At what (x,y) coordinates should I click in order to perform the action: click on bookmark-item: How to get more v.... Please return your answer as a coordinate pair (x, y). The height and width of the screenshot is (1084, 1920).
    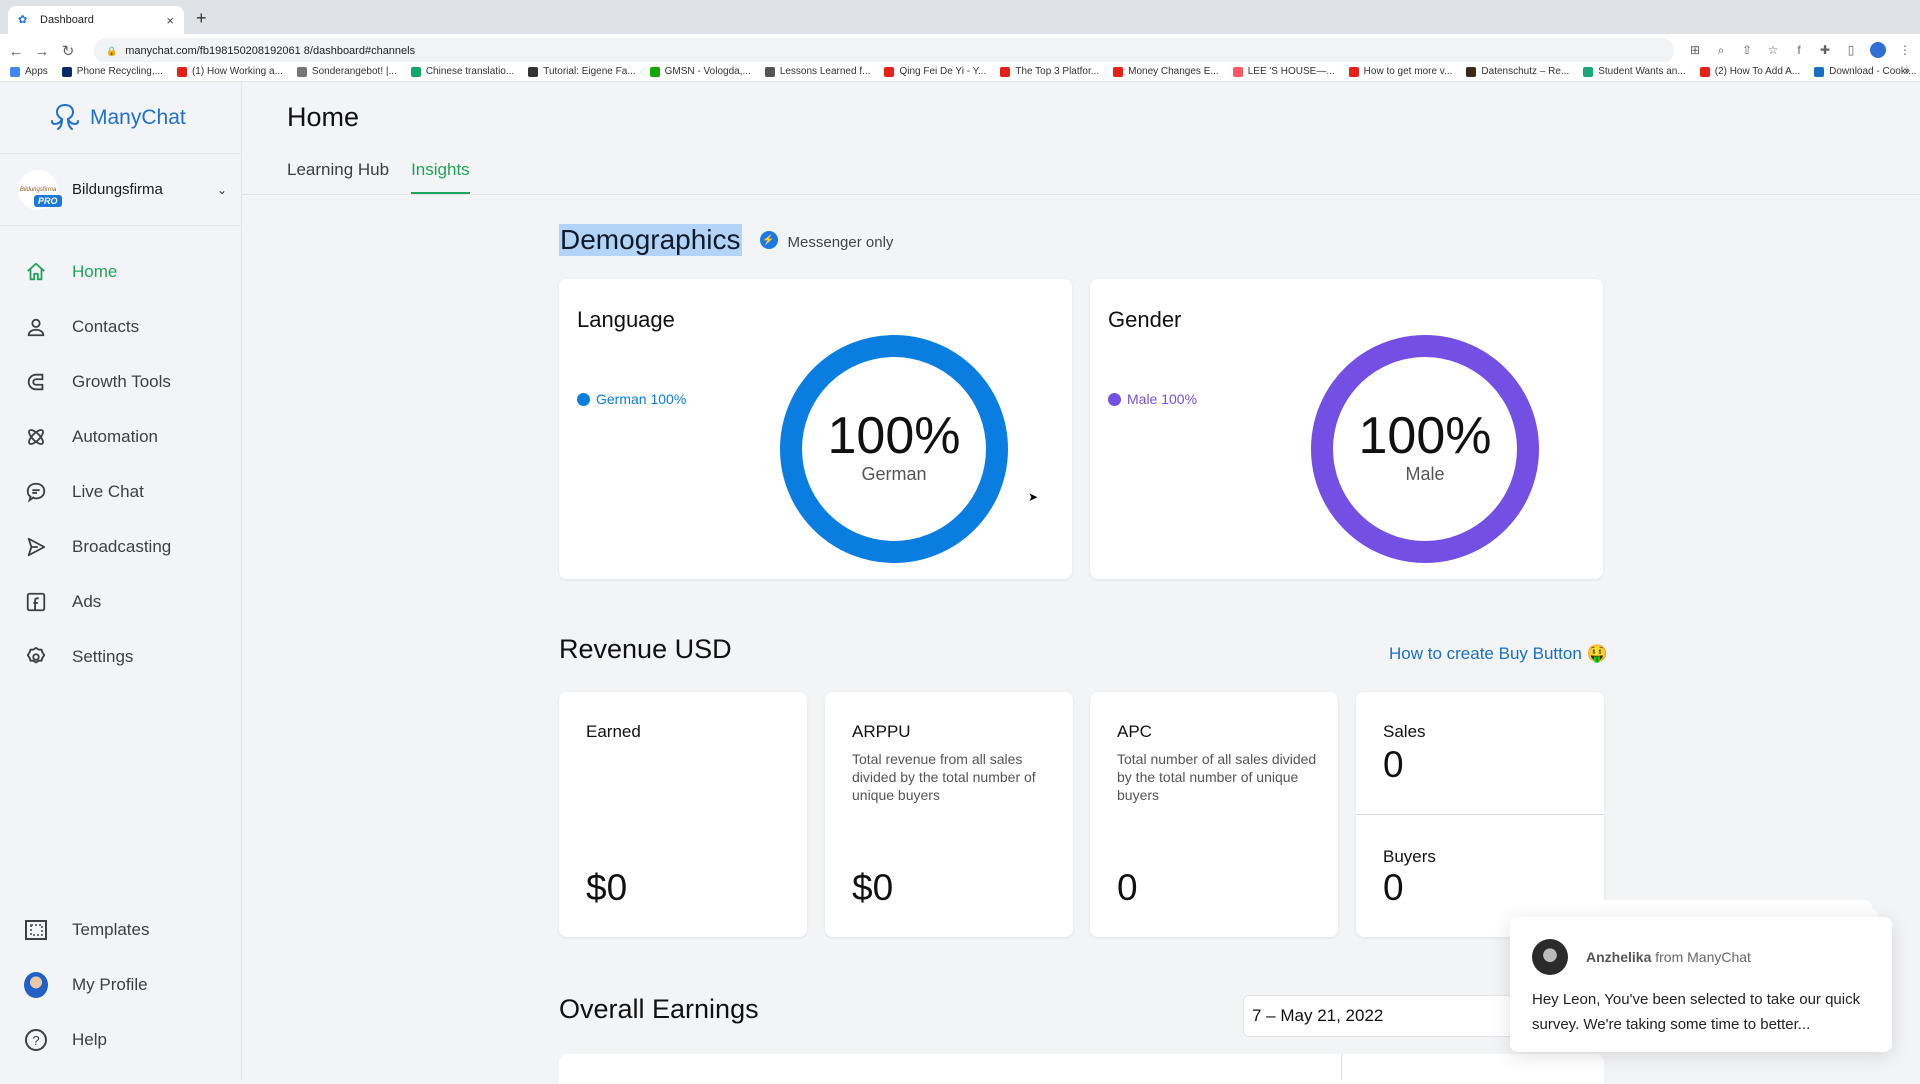
    Looking at the image, I should click on (1400, 71).